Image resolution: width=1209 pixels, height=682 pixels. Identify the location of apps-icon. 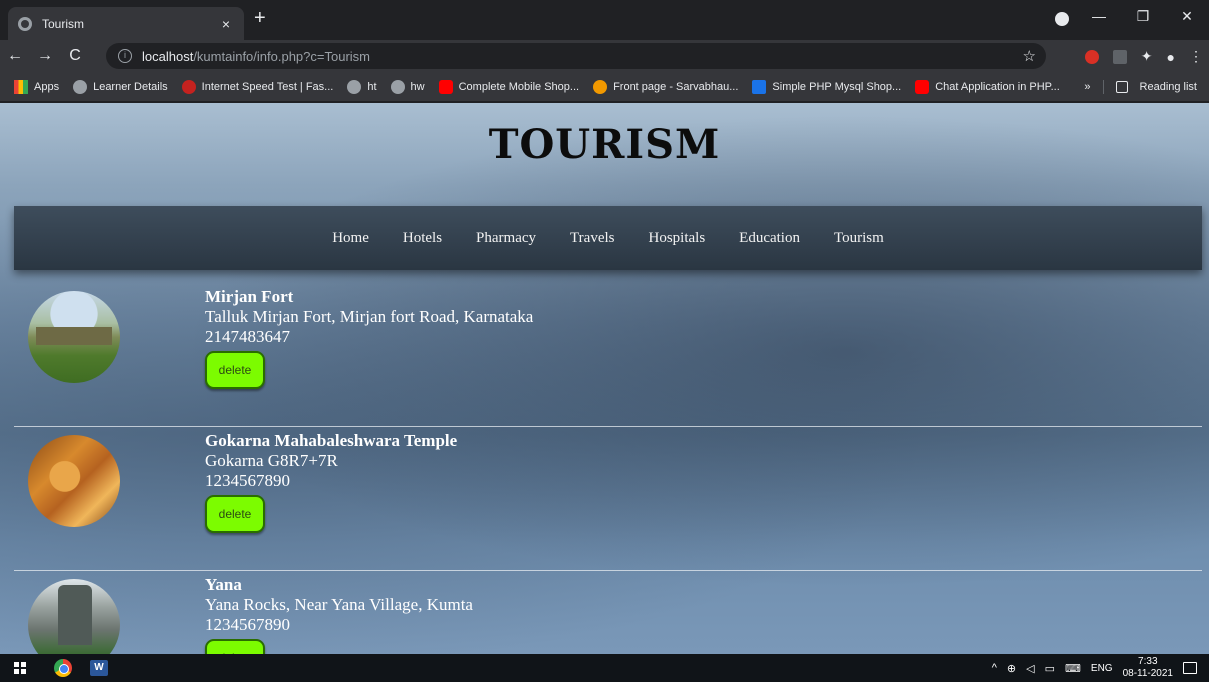
(21, 86).